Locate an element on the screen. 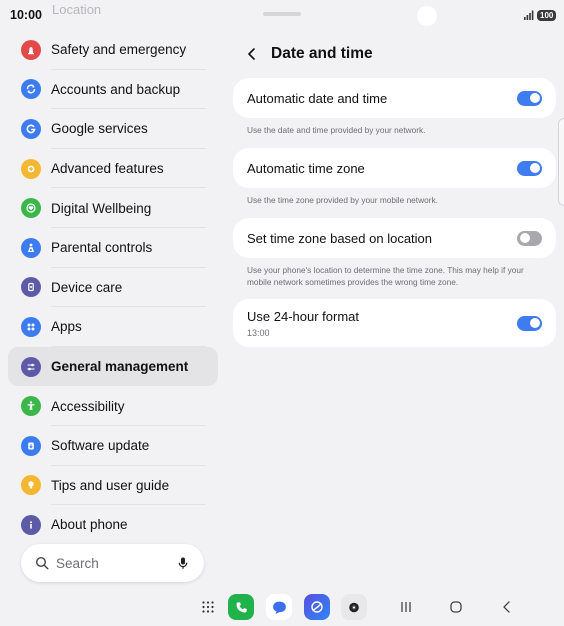  setting-label: Set time zone based on location is located at coordinates (340, 238).